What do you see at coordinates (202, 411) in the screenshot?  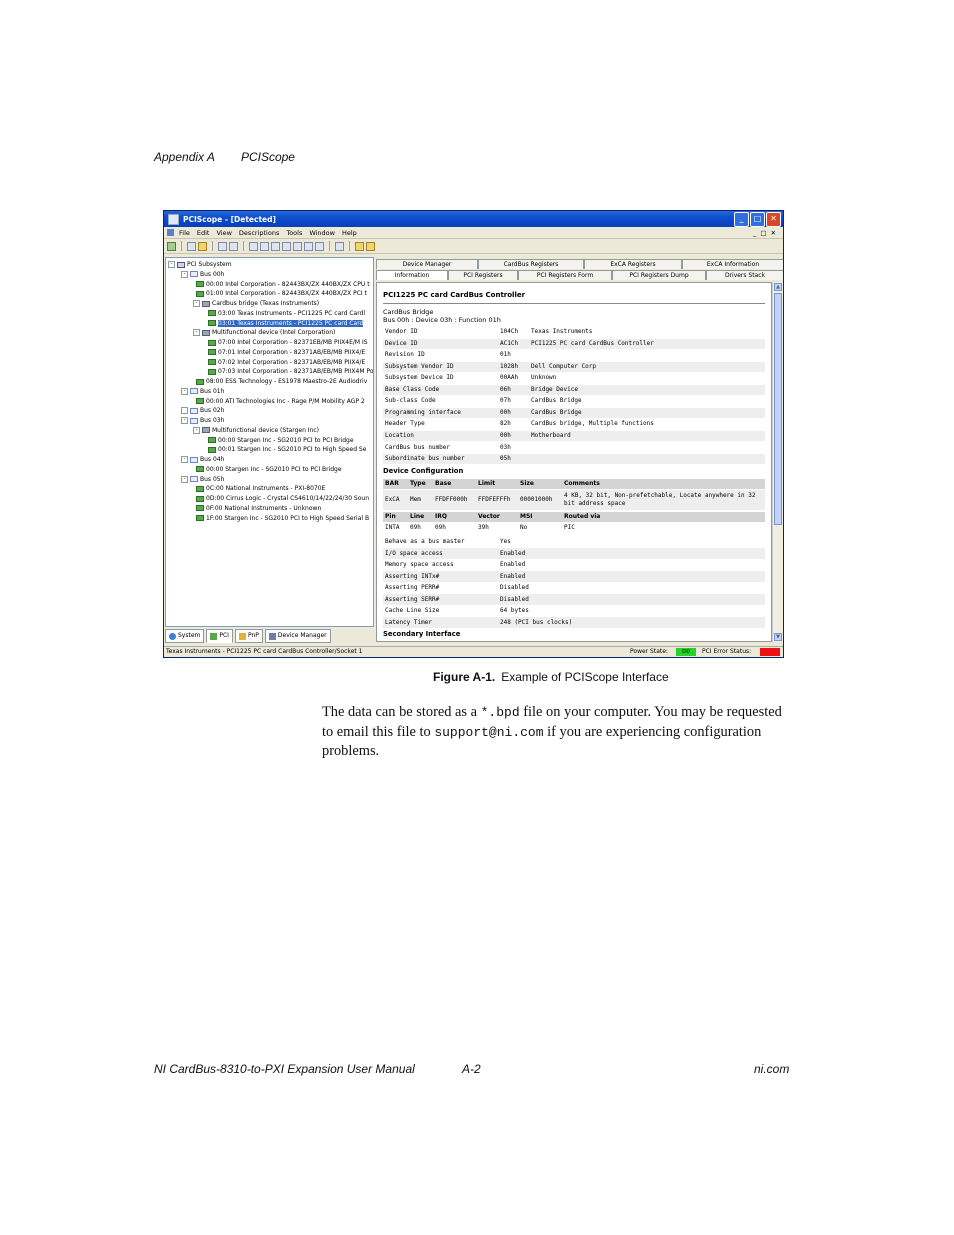 I see `tree-item: Bus 02h` at bounding box center [202, 411].